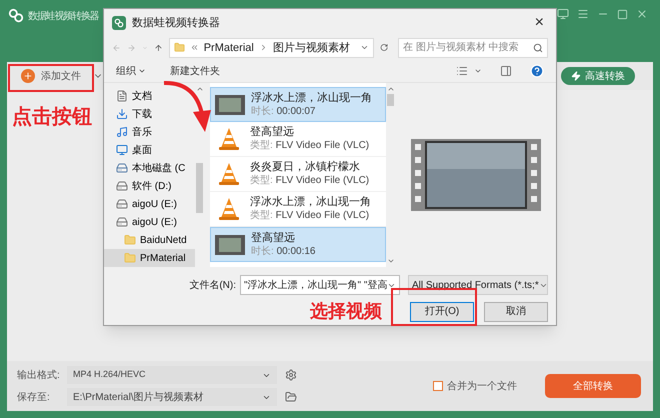 This screenshot has height=418, width=660. Describe the element at coordinates (142, 133) in the screenshot. I see `nav-label: 音乐` at that location.